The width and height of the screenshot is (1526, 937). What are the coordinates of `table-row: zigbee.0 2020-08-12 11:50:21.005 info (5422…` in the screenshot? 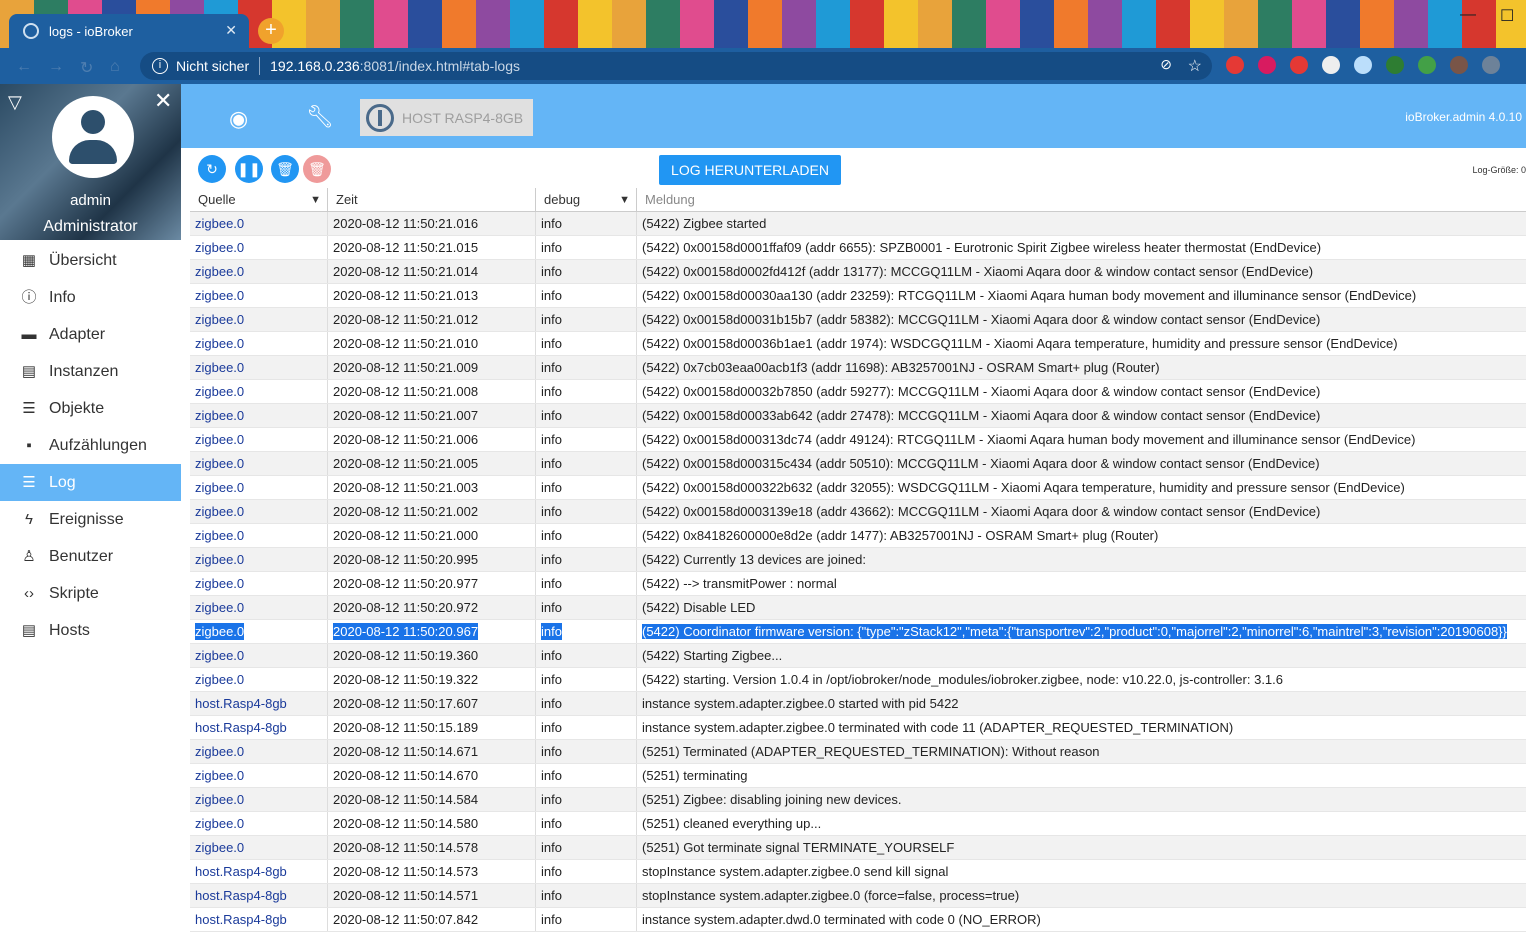 It's located at (858, 464).